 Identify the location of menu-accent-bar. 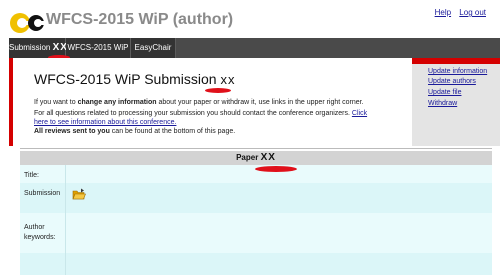
(456, 61).